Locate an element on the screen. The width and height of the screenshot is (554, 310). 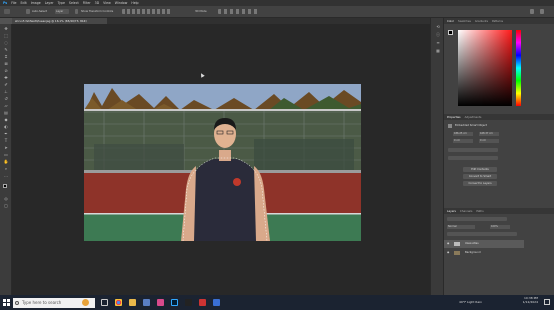
tab-patterns: Patterns is located at coordinates (497, 21).